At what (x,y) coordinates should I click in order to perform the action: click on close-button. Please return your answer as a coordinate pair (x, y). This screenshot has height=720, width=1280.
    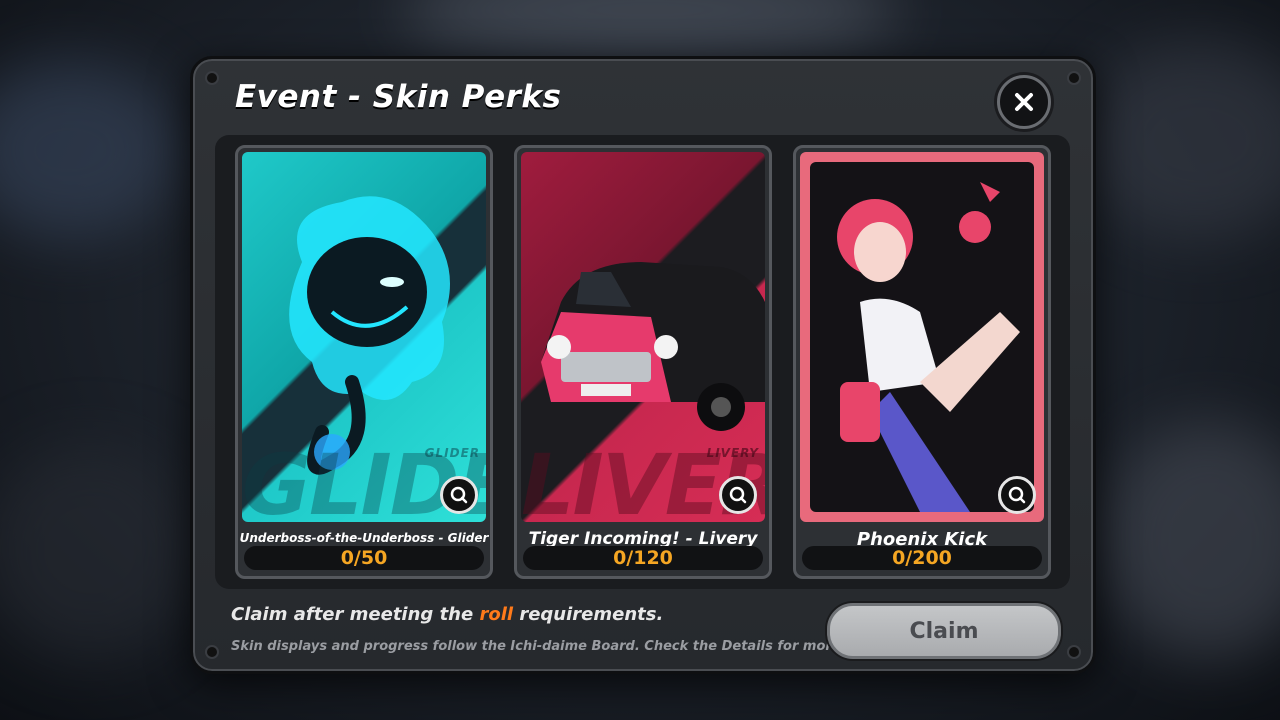
    Looking at the image, I should click on (1024, 102).